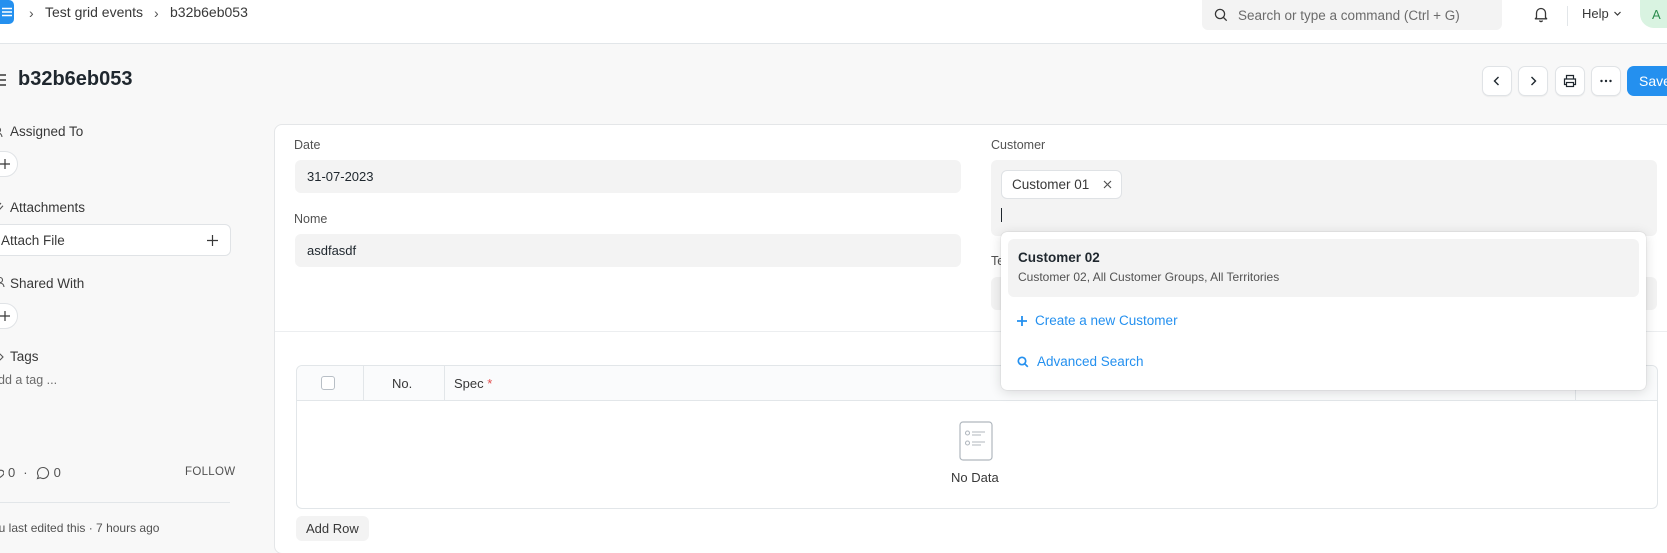  I want to click on sidebar-divider, so click(115, 502).